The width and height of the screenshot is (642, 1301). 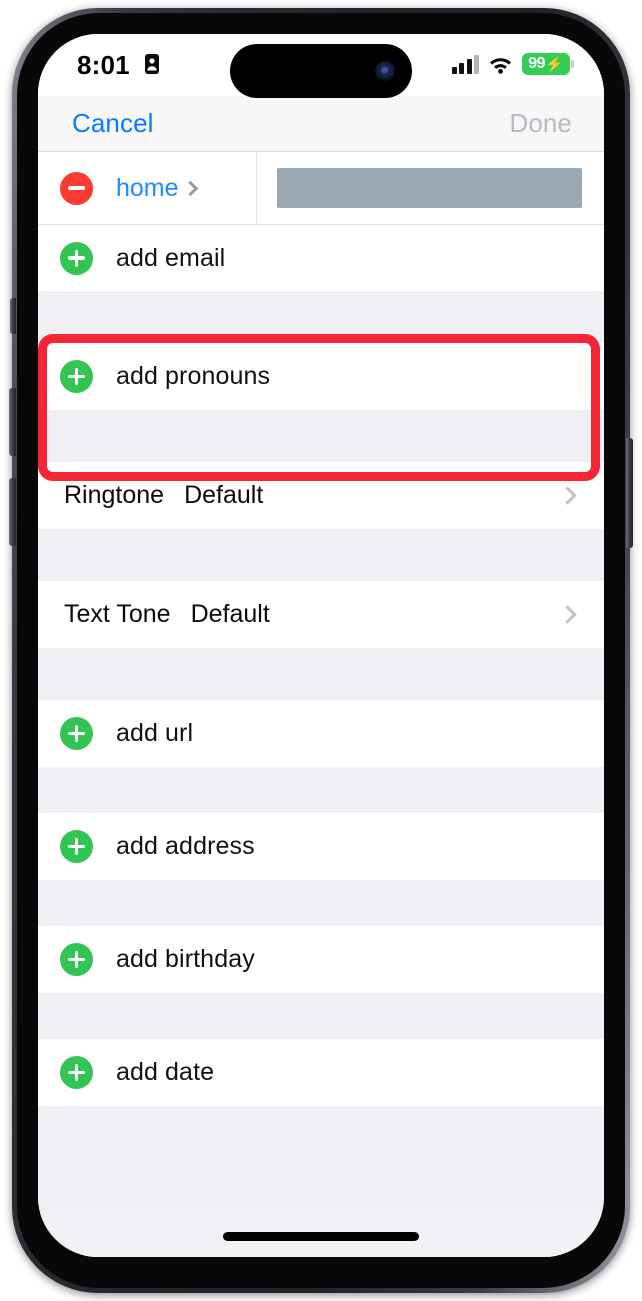 What do you see at coordinates (193, 376) in the screenshot?
I see `row-label: add pronouns` at bounding box center [193, 376].